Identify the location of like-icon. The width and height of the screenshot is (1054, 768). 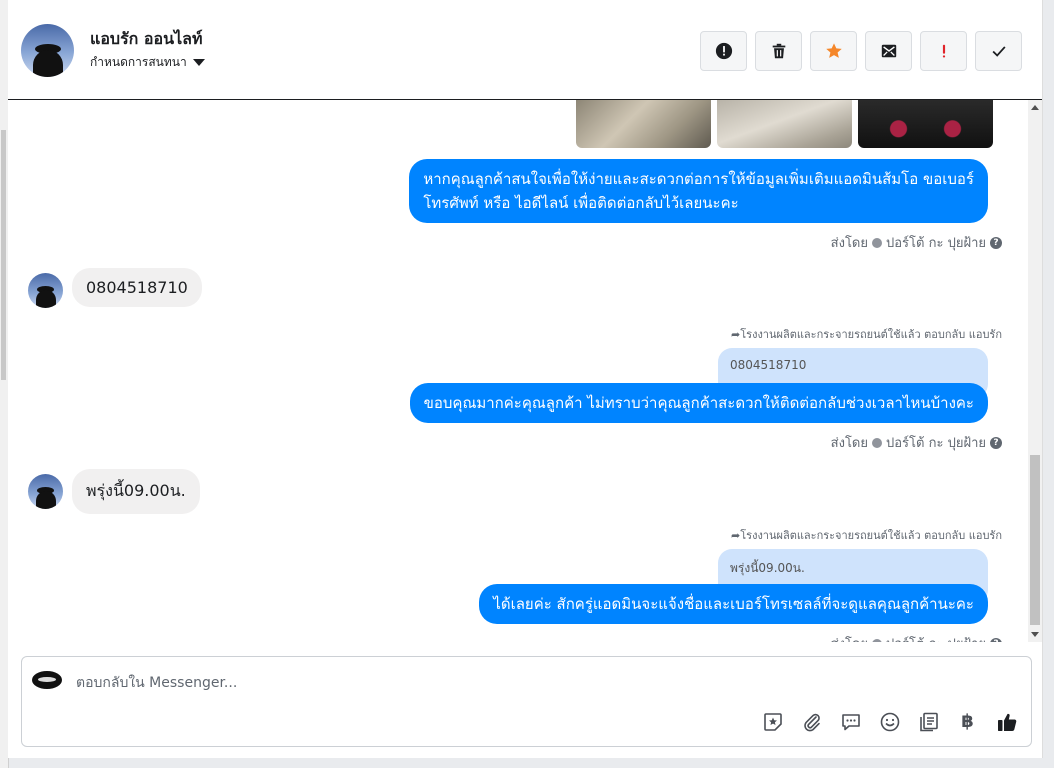
(1006, 722).